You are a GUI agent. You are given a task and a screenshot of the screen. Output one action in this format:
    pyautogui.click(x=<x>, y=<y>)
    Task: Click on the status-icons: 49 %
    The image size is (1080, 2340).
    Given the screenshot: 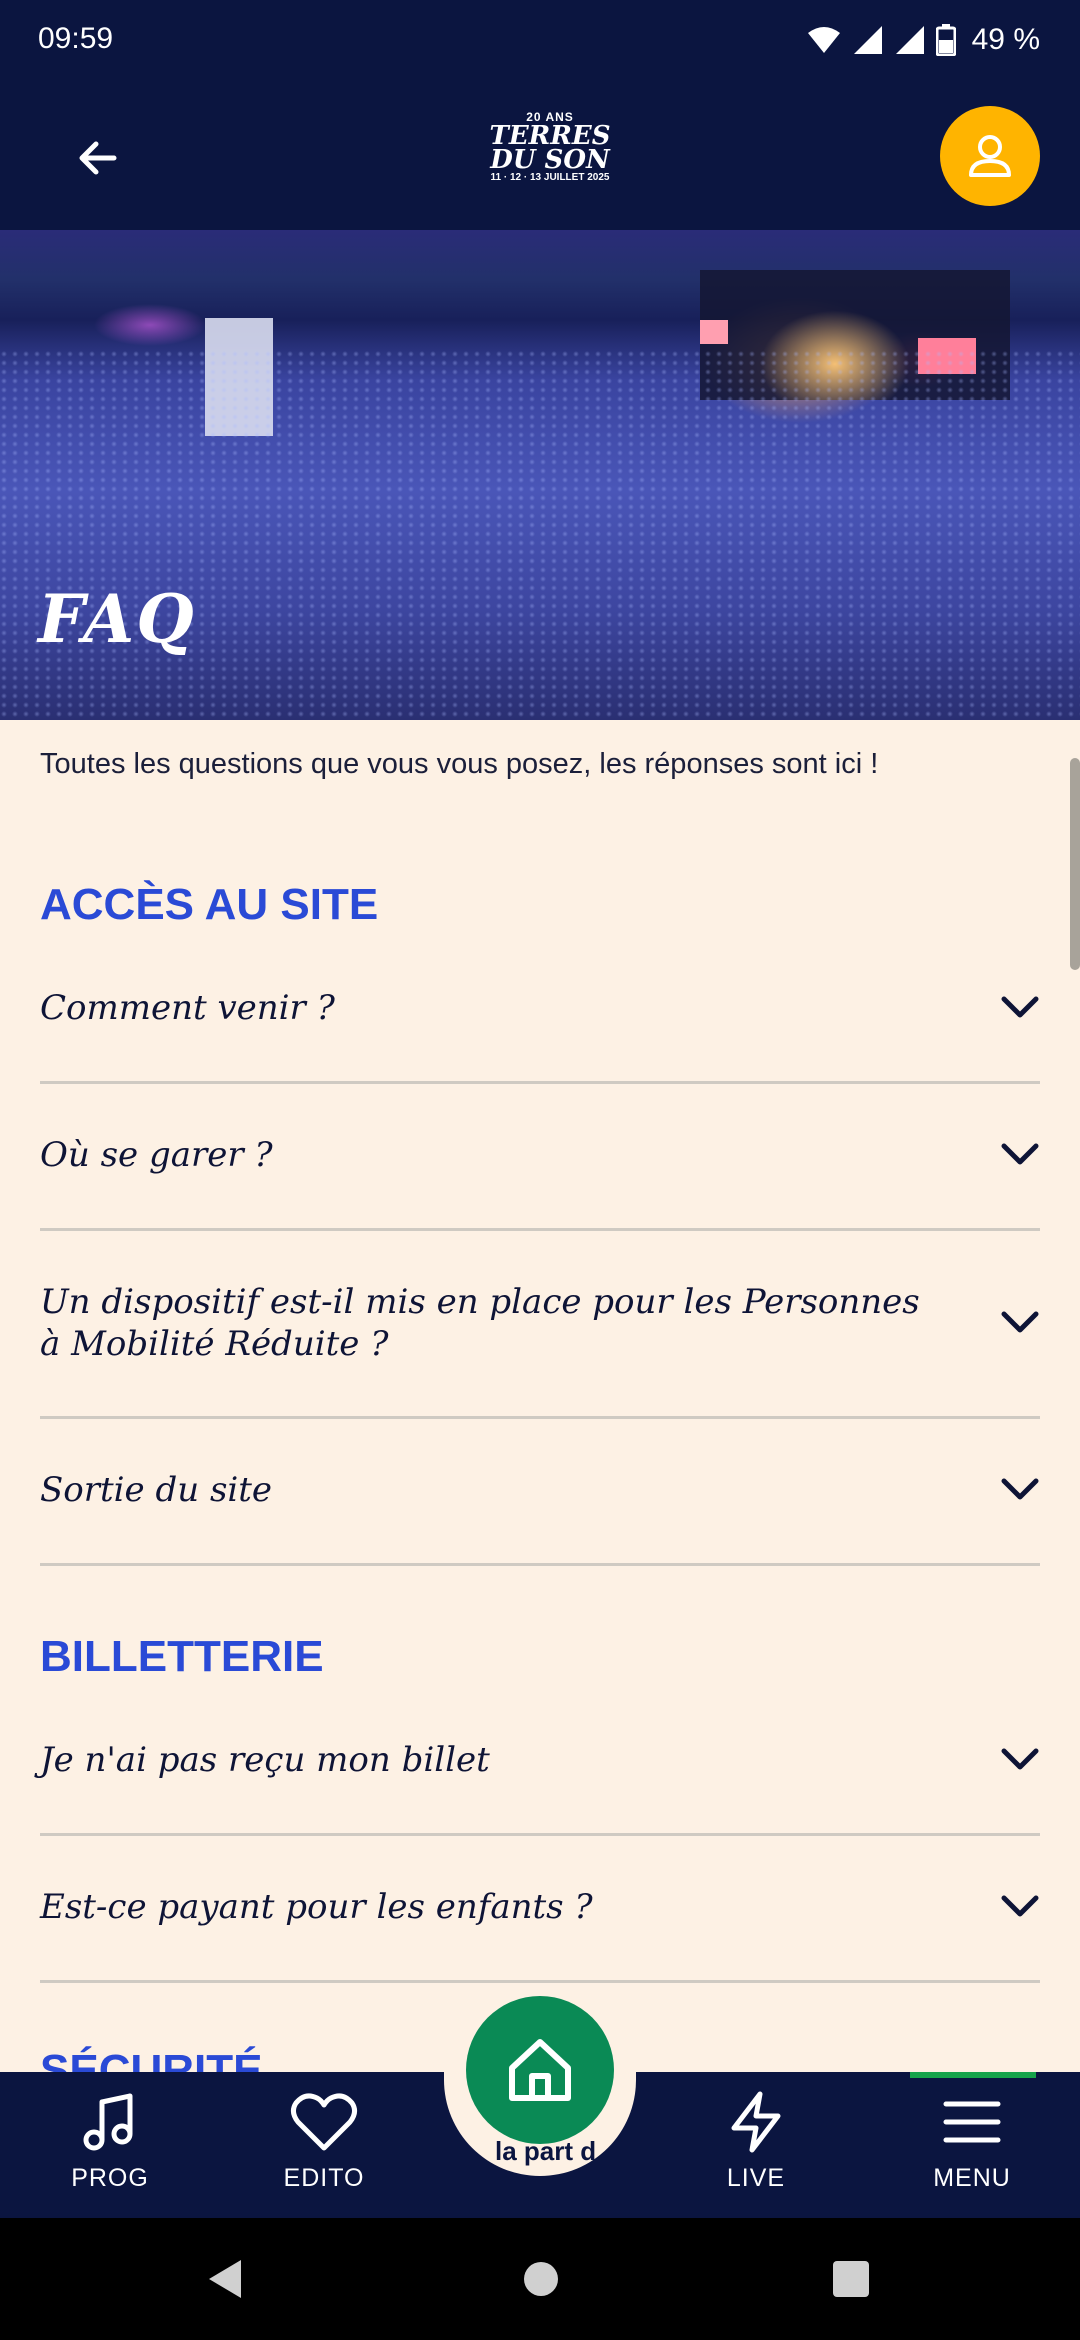 What is the action you would take?
    pyautogui.click(x=923, y=40)
    